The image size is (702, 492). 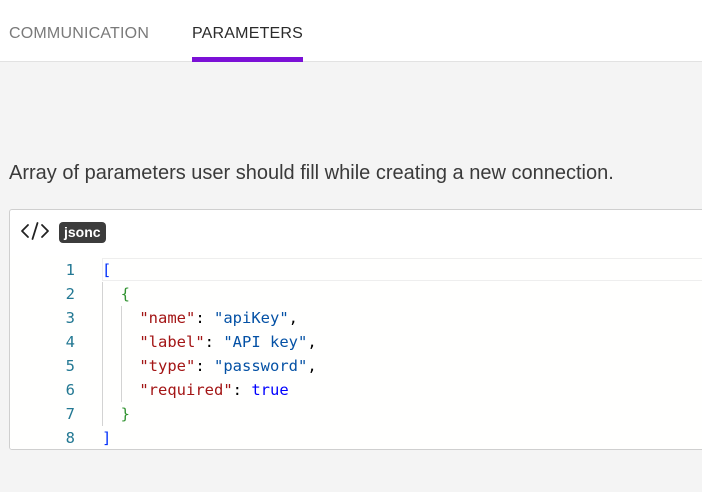 What do you see at coordinates (70, 294) in the screenshot?
I see `line-number: 2` at bounding box center [70, 294].